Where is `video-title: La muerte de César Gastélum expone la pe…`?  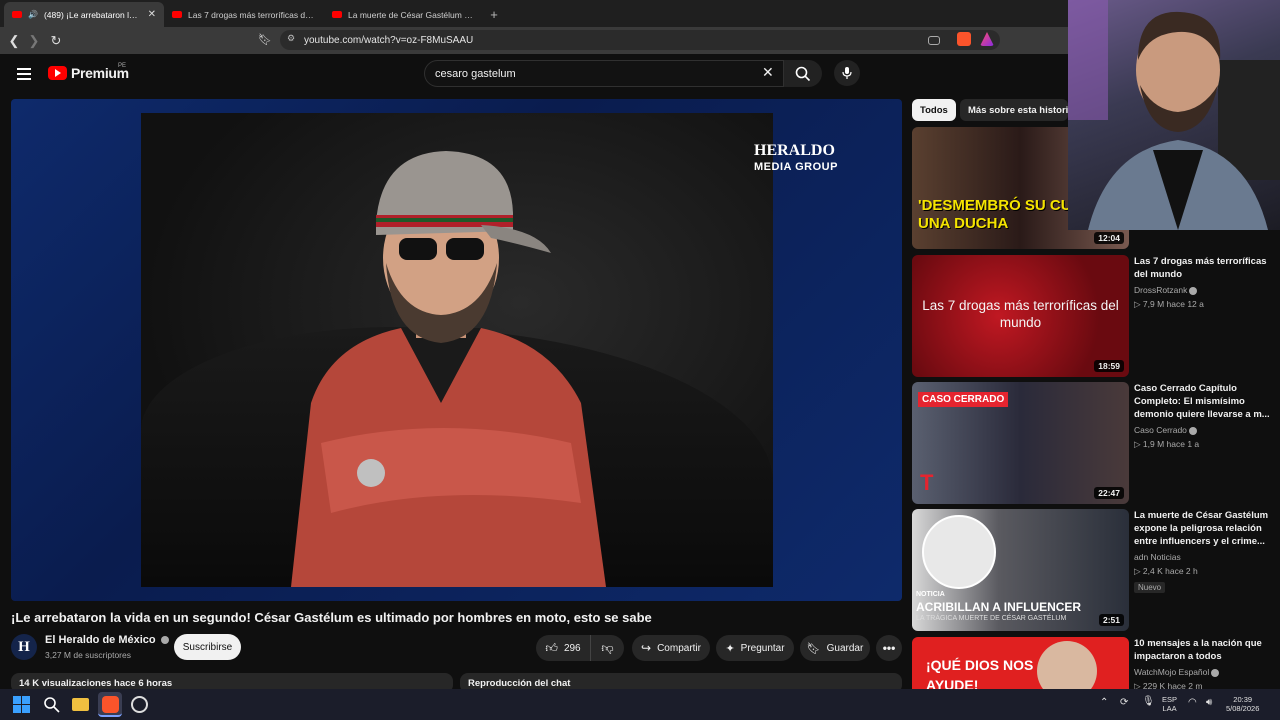 video-title: La muerte de César Gastélum expone la pe… is located at coordinates (1202, 528).